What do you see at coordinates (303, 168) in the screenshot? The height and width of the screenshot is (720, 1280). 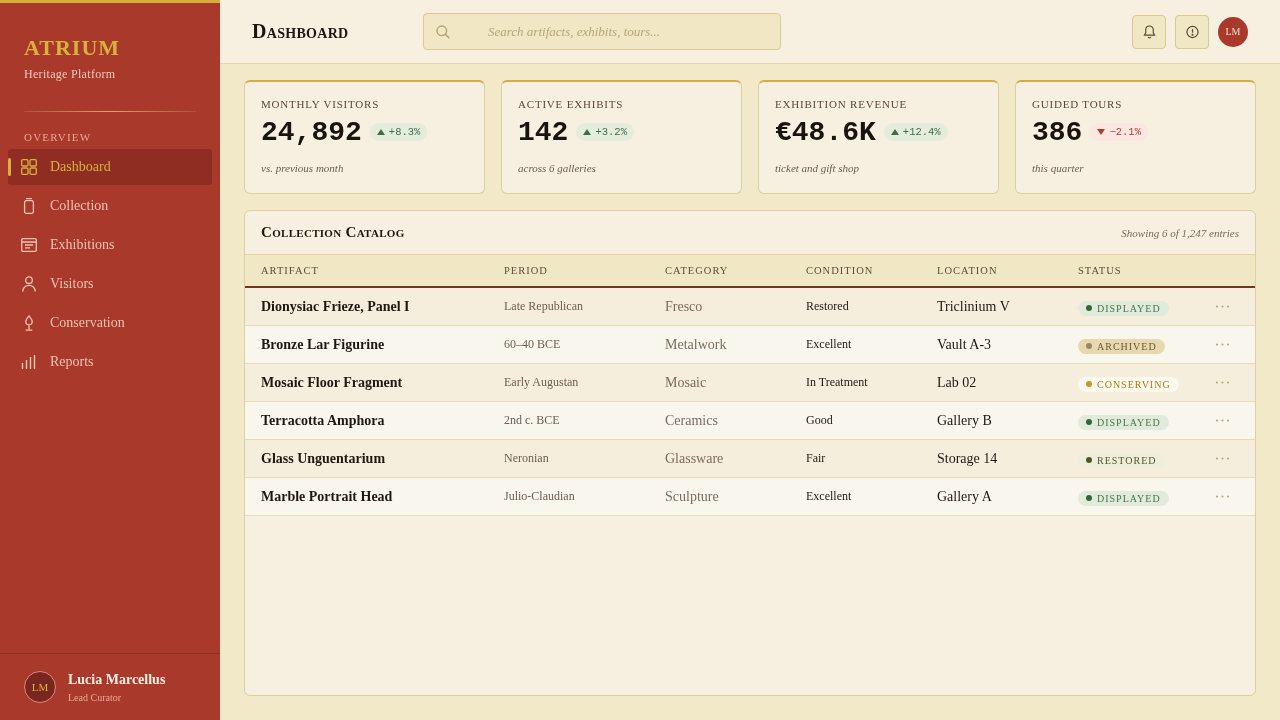 I see `stat-note: vs. previous month` at bounding box center [303, 168].